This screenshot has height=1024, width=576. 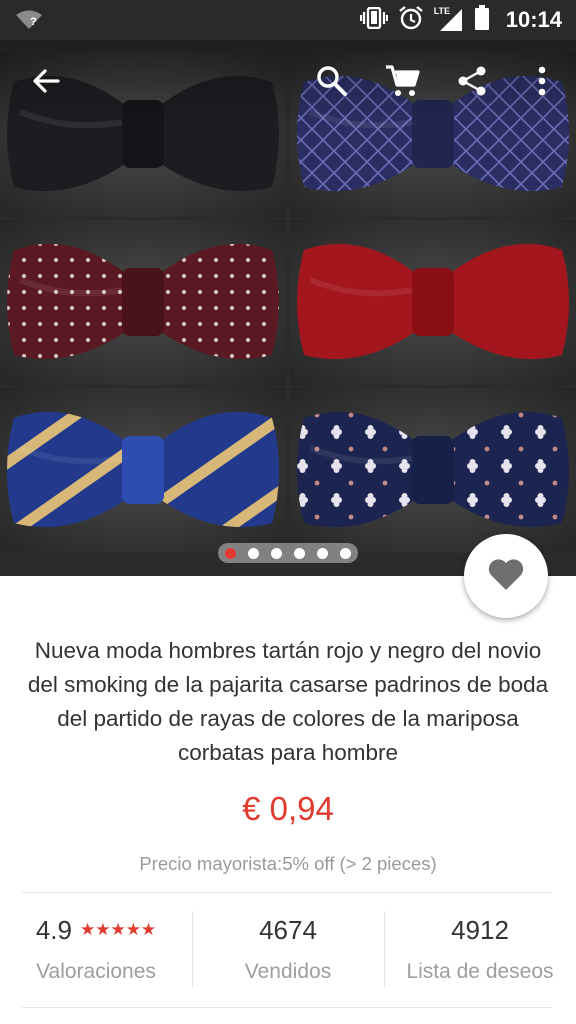 I want to click on stat-label-ratings: Valoraciones, so click(x=96, y=971).